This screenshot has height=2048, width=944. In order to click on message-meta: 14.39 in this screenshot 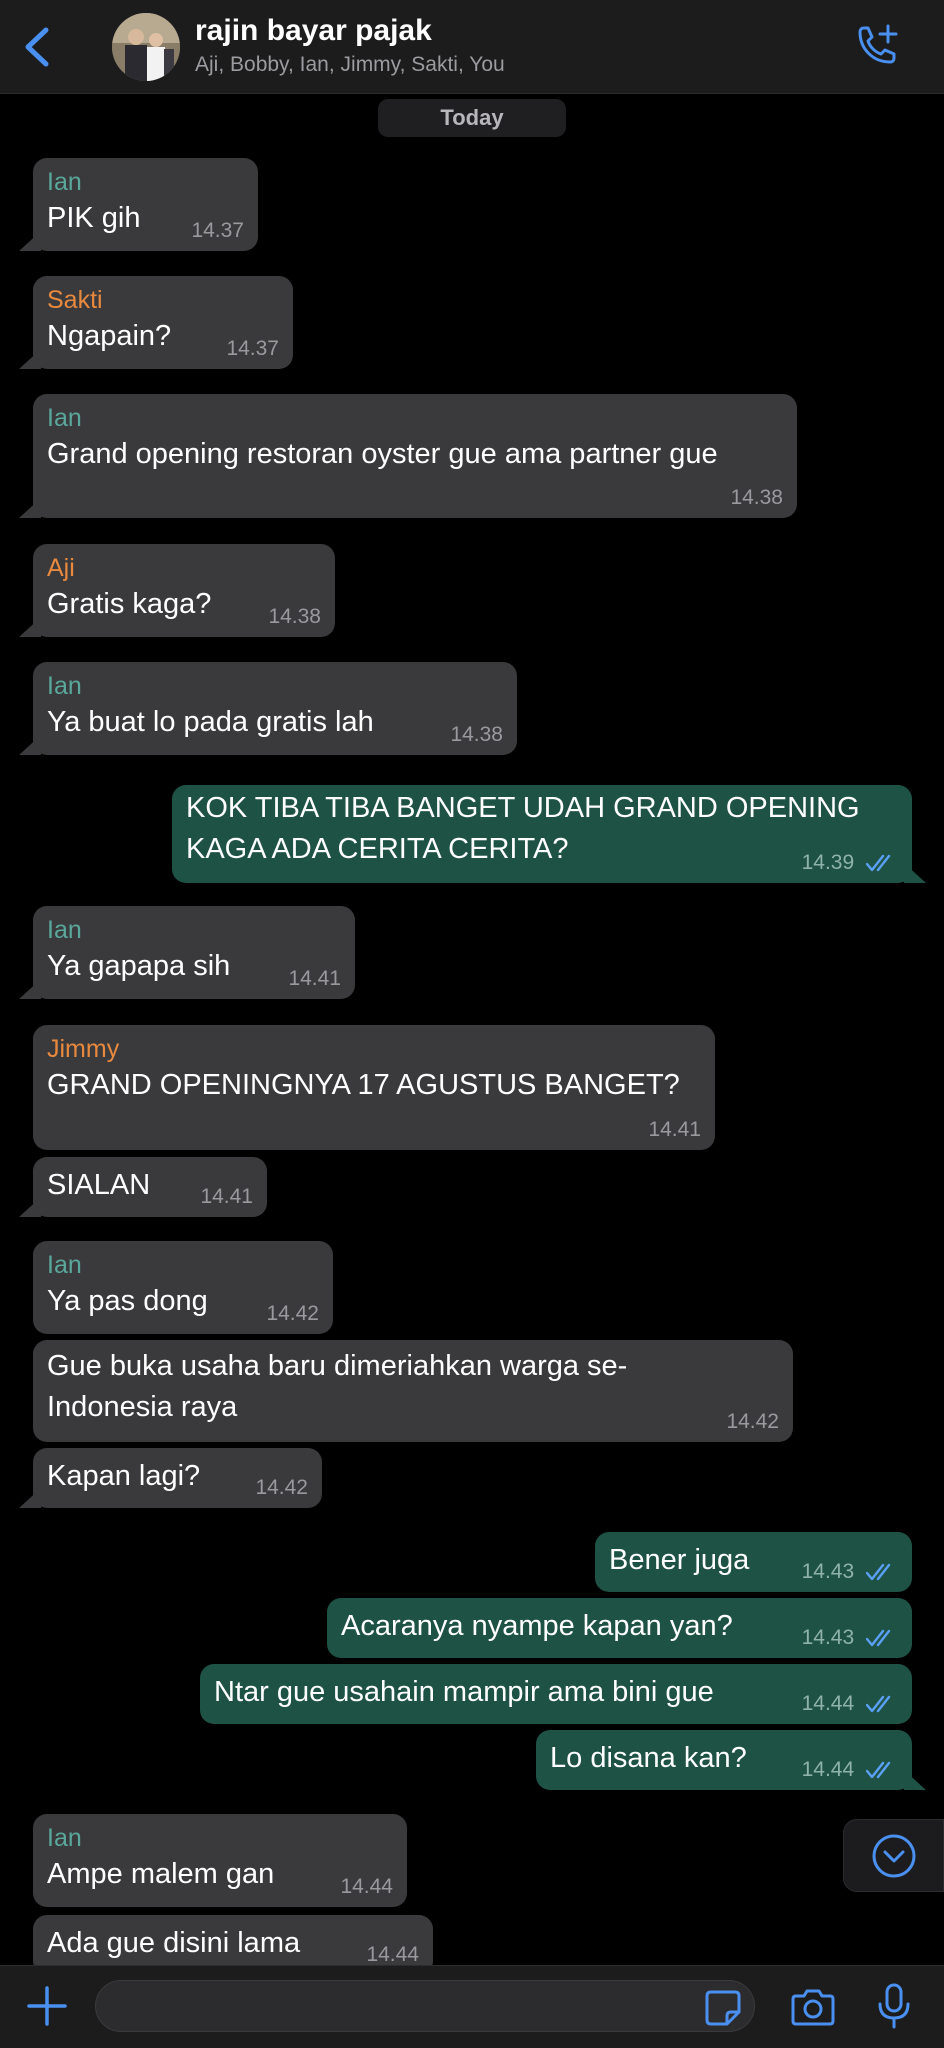, I will do `click(849, 863)`.